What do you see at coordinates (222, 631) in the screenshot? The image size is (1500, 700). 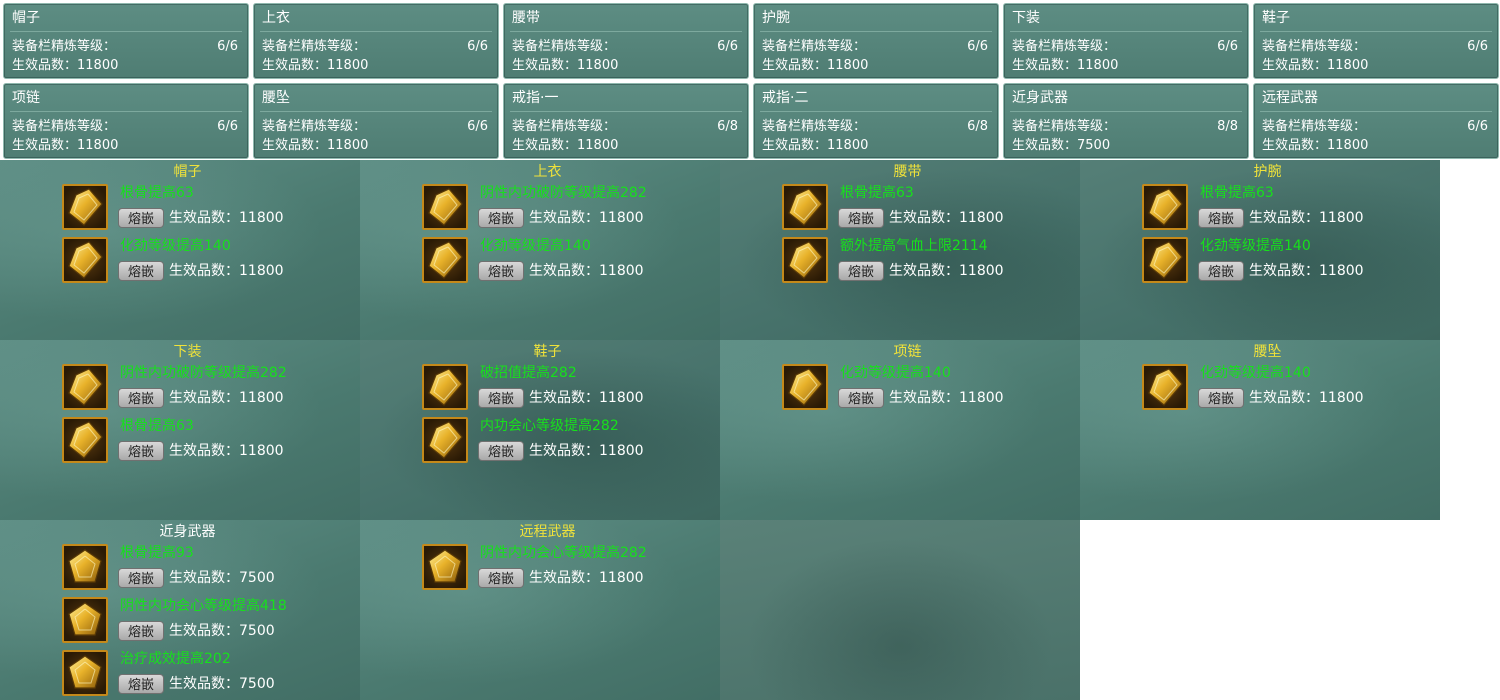 I see `gem-effective-quality: 生效品数：7500` at bounding box center [222, 631].